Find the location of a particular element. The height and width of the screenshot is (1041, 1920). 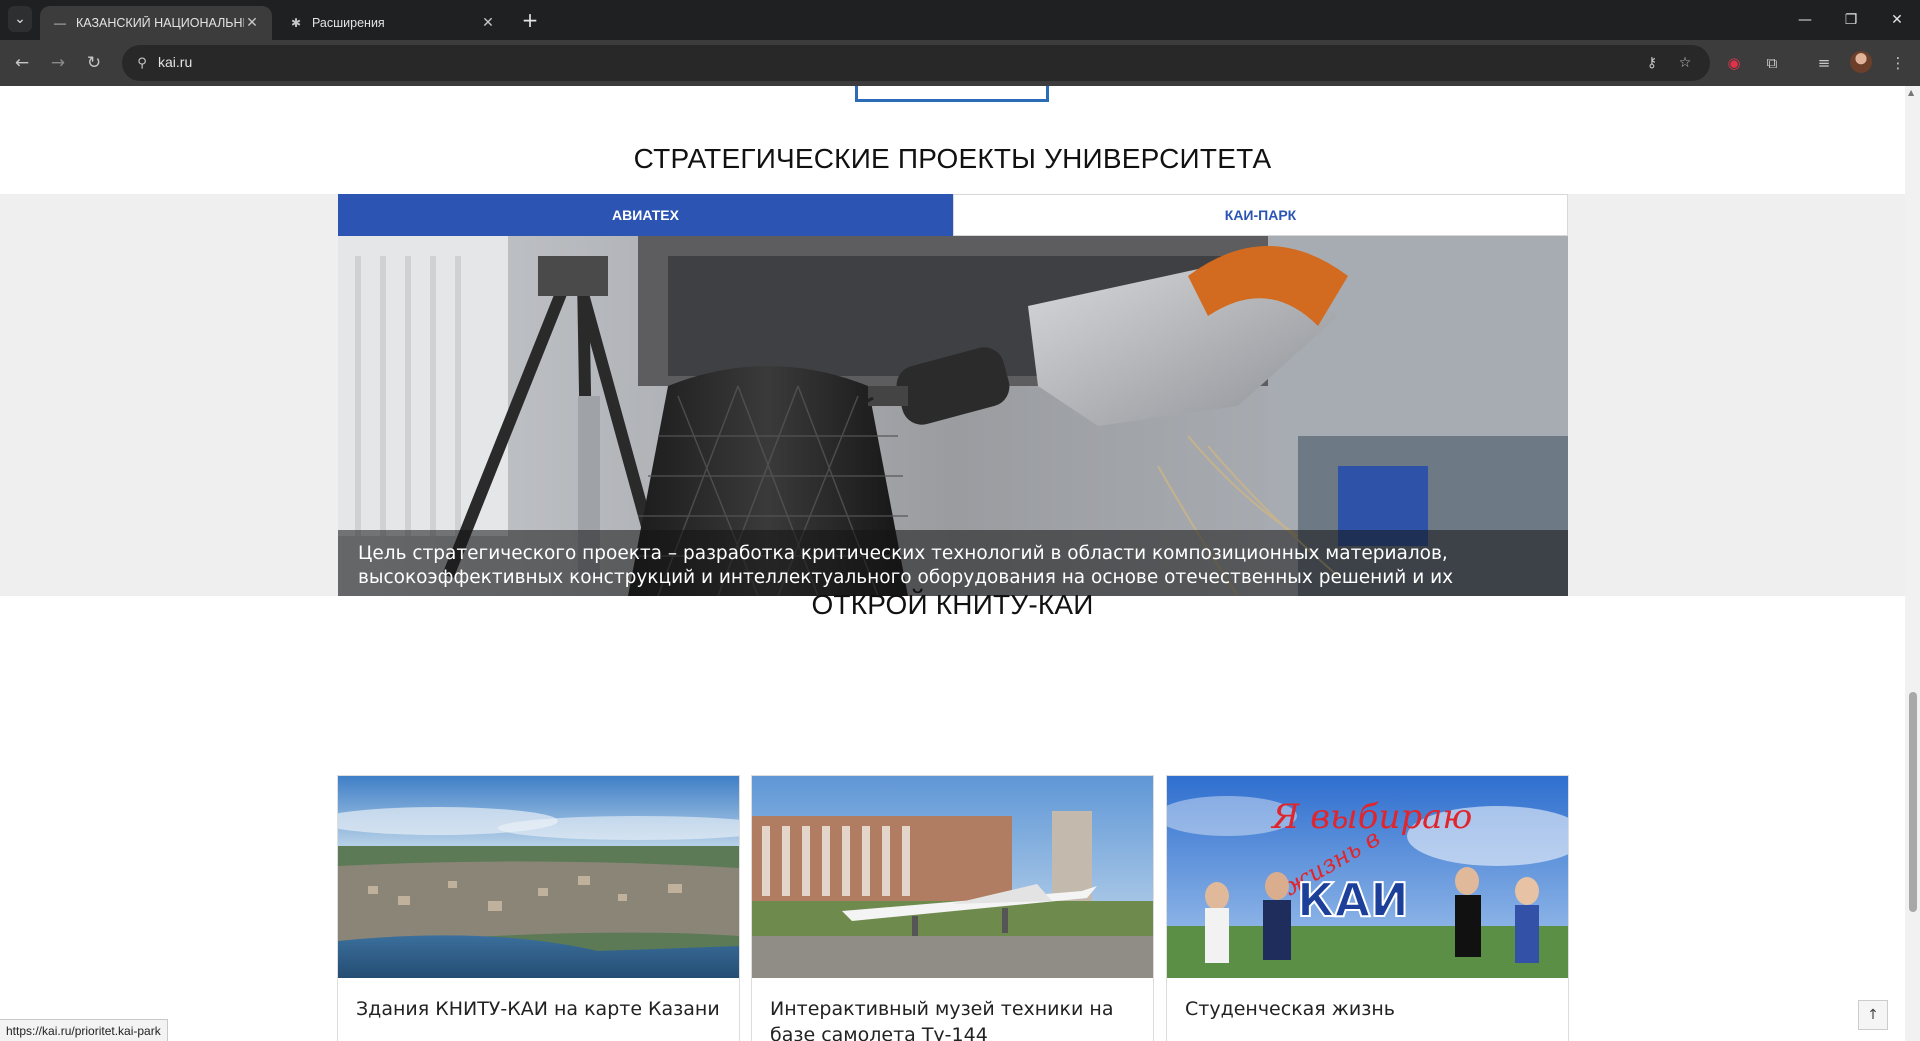

tab-title: Расширения is located at coordinates (348, 23).